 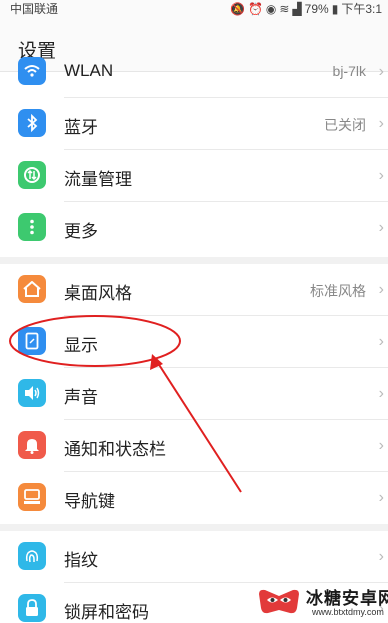 What do you see at coordinates (106, 612) in the screenshot?
I see `settings-item-label: 锁屏和密码` at bounding box center [106, 612].